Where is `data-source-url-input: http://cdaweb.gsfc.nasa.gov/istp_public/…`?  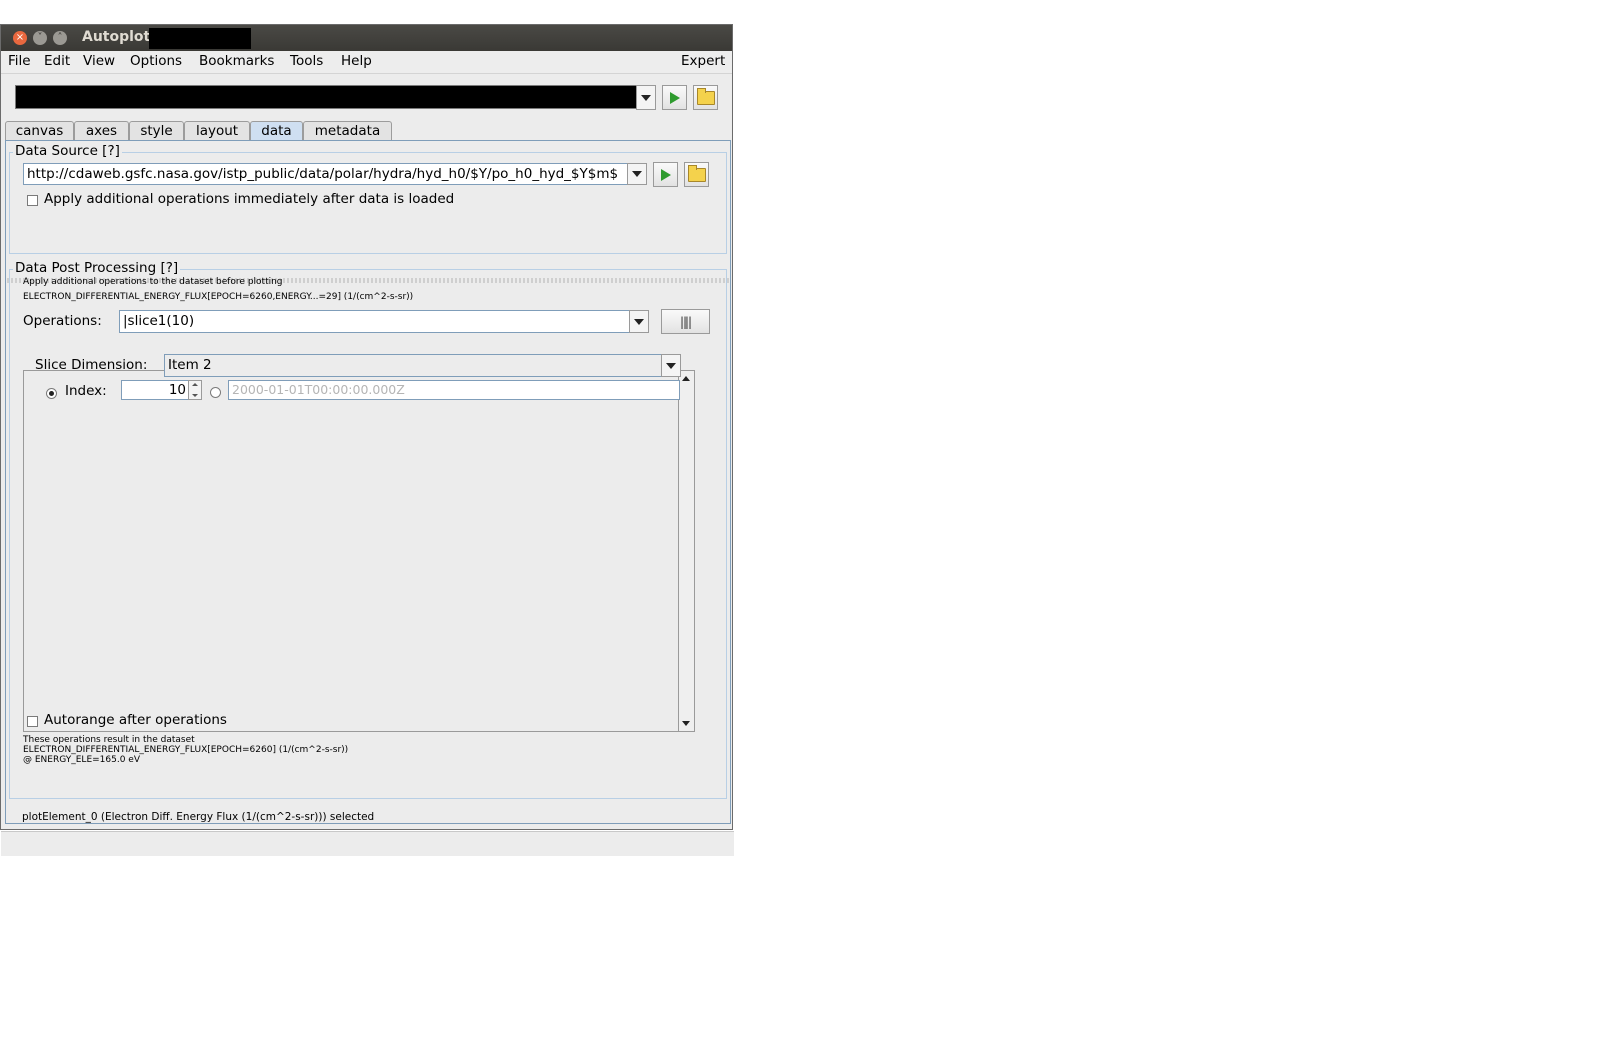 data-source-url-input: http://cdaweb.gsfc.nasa.gov/istp_public/… is located at coordinates (325, 174).